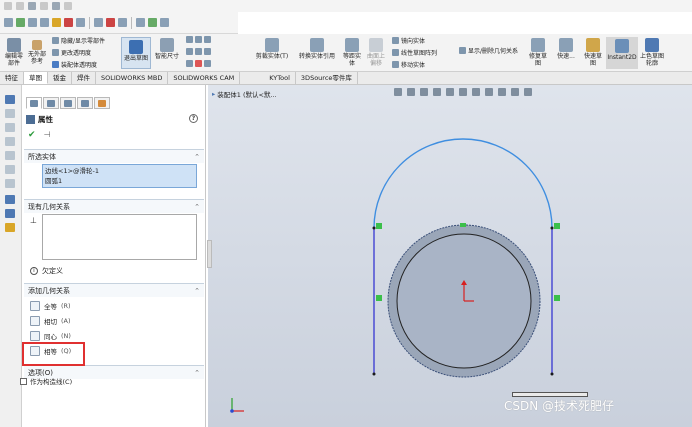 The height and width of the screenshot is (427, 692). Describe the element at coordinates (60, 78) in the screenshot. I see `tab-sheet-metal: 钣金` at that location.